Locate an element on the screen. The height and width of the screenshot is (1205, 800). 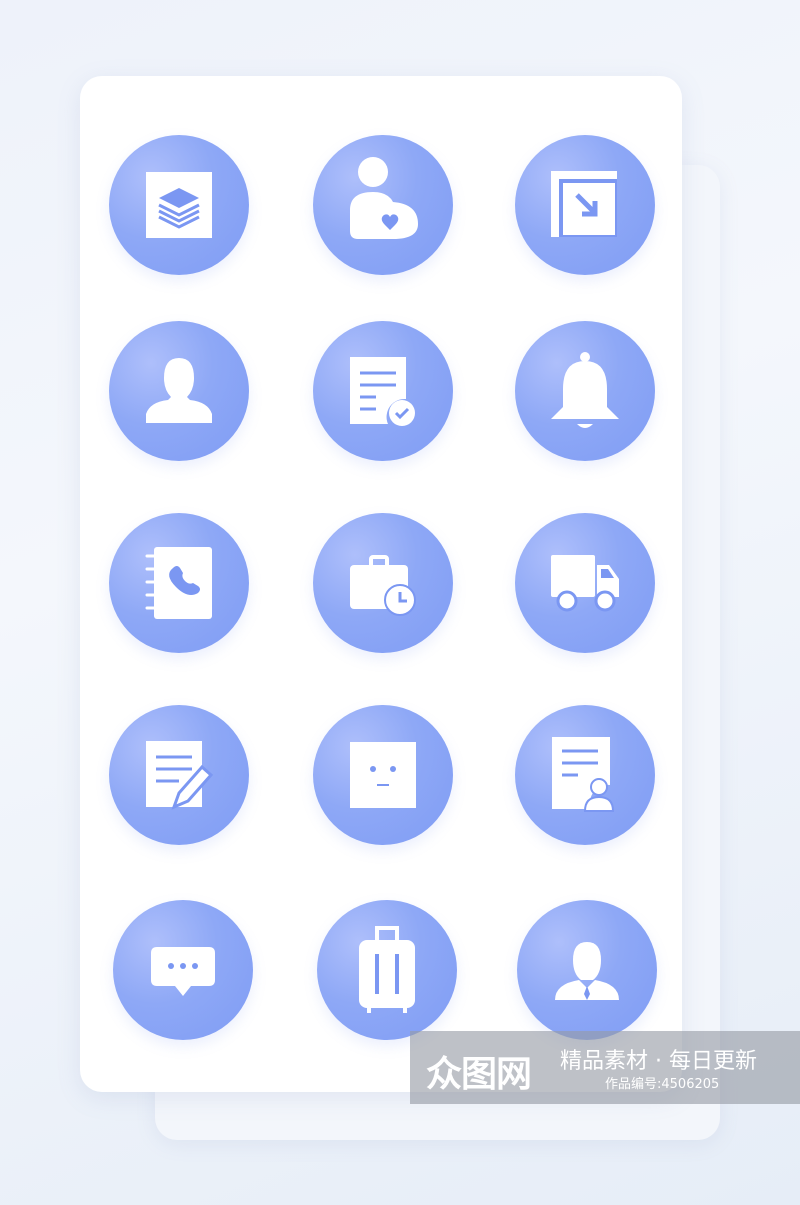
document-check-icon-button is located at coordinates (383, 391).